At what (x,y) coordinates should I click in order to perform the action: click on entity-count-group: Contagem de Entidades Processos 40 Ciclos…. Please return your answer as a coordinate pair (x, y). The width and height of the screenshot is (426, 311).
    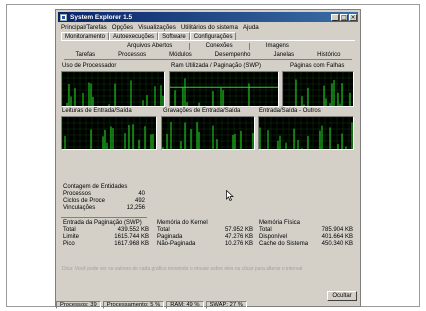
    Looking at the image, I should click on (104, 198).